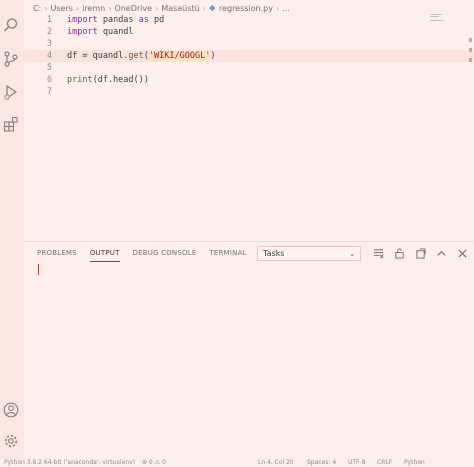 Image resolution: width=474 pixels, height=467 pixels. I want to click on code-line: 5, so click(249, 68).